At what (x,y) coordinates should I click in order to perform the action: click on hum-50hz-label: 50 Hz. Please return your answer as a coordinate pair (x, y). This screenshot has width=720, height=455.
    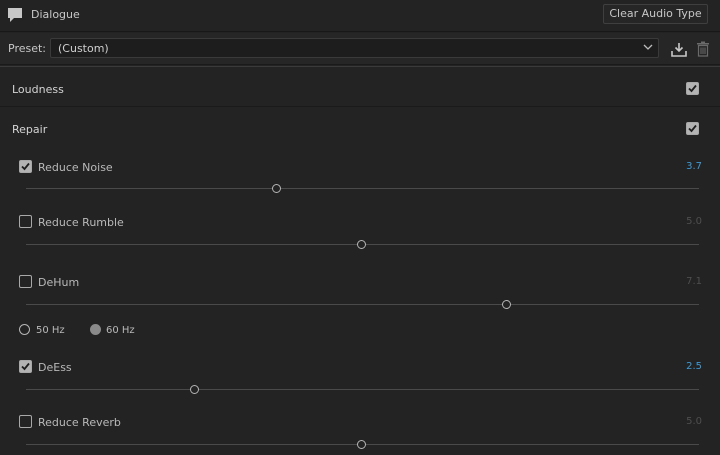
    Looking at the image, I should click on (50, 330).